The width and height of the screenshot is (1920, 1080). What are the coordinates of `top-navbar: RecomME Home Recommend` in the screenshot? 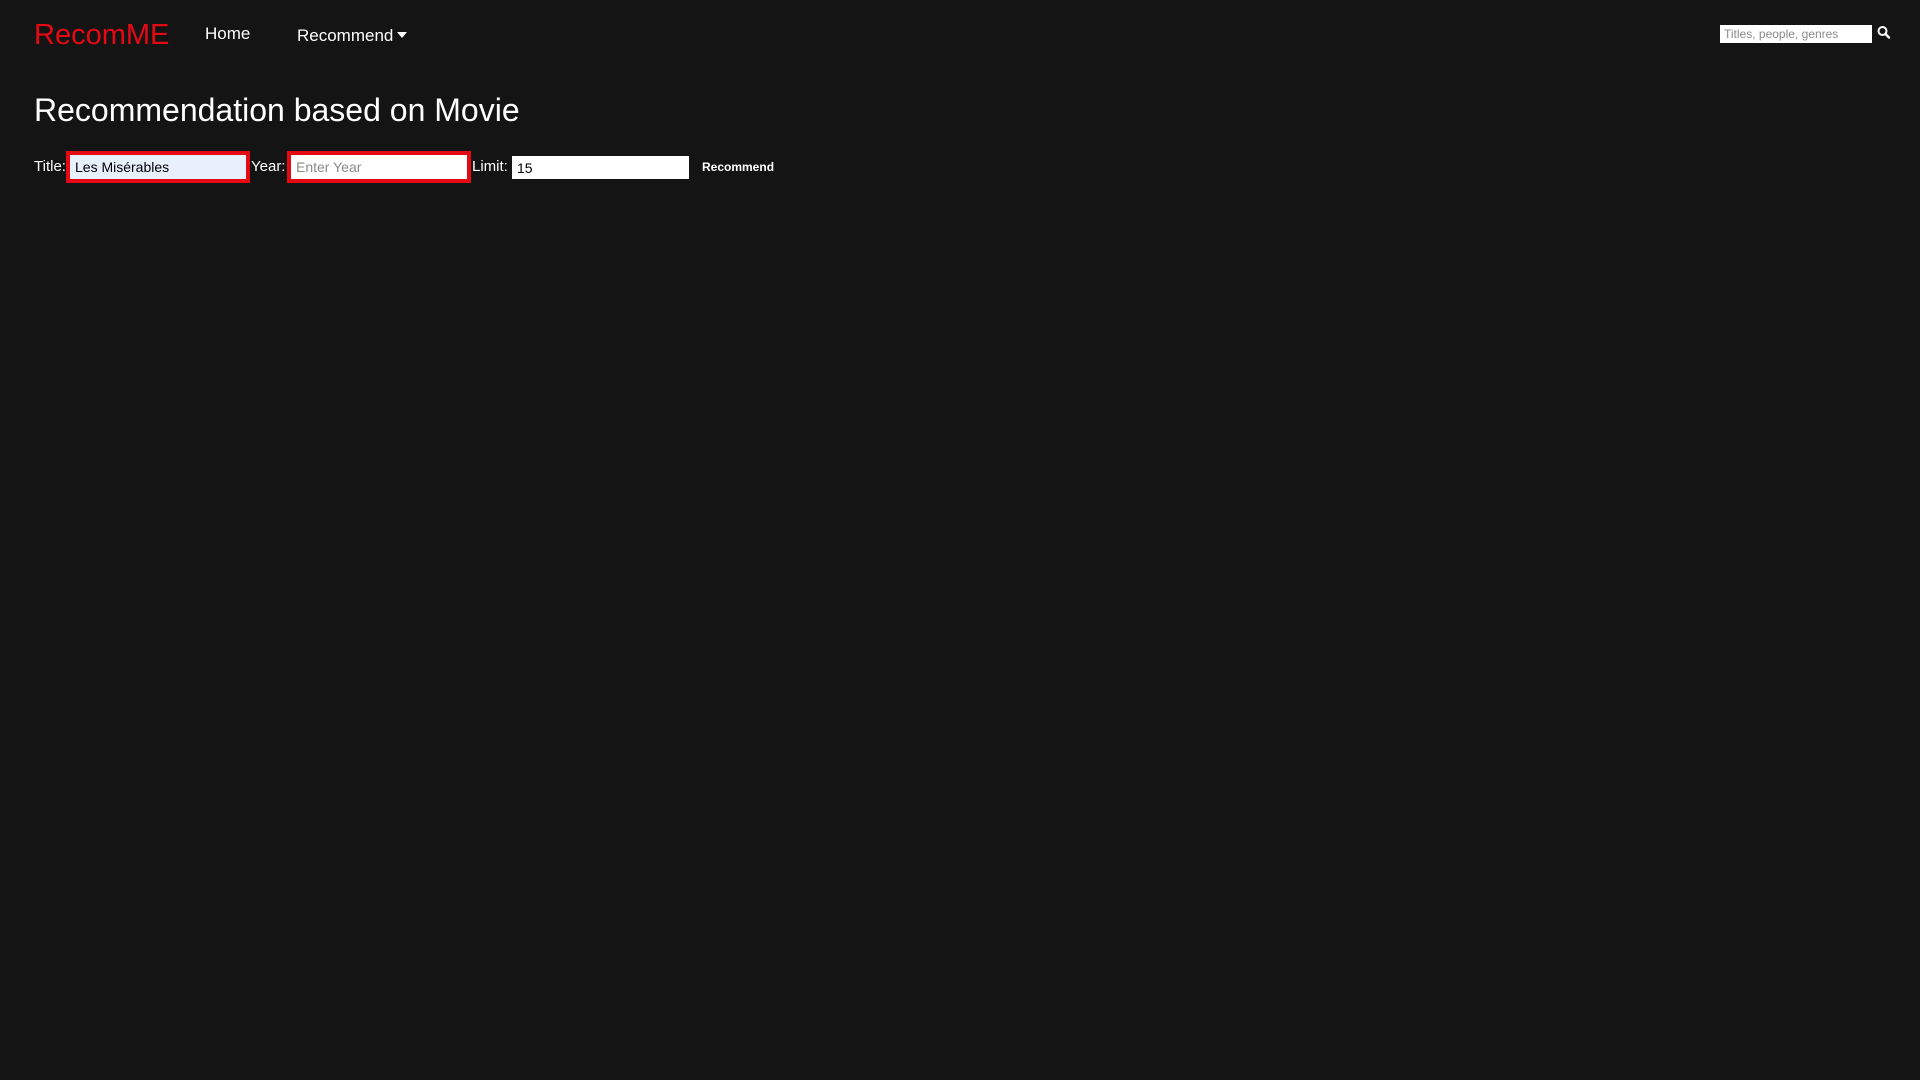 It's located at (960, 35).